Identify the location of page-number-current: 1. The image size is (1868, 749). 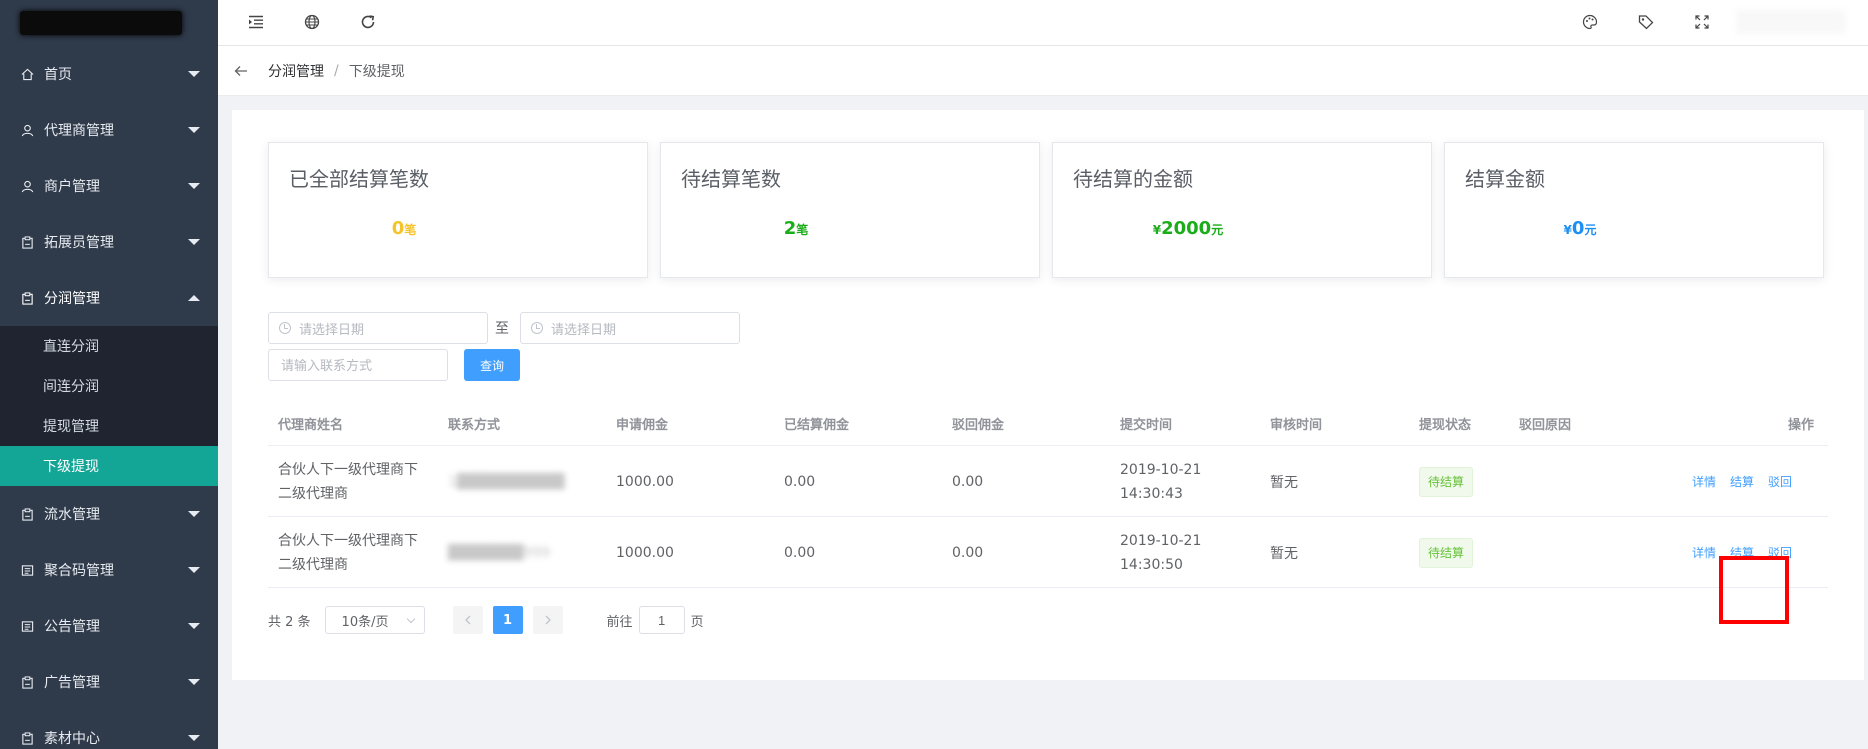
(507, 620).